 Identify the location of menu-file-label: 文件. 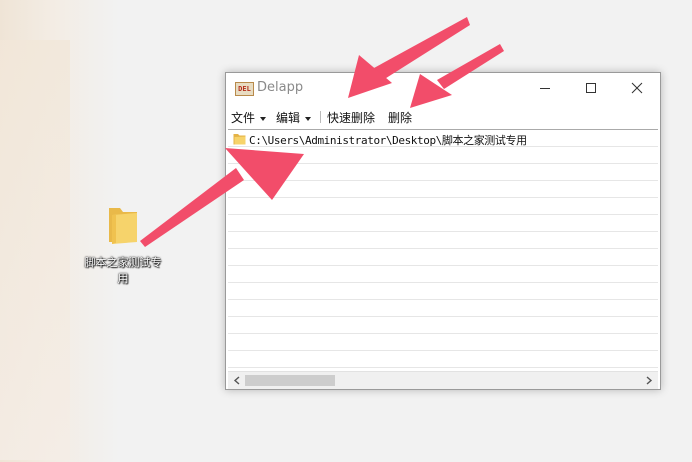
(243, 118).